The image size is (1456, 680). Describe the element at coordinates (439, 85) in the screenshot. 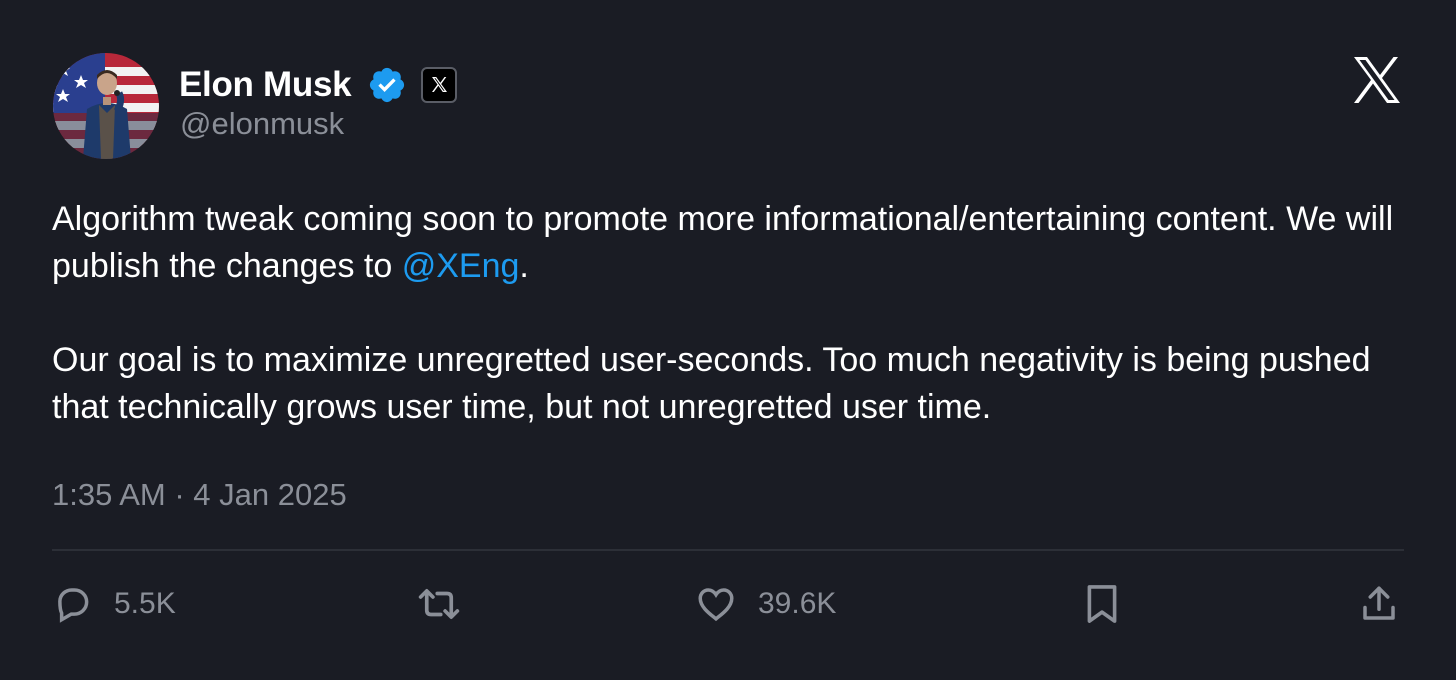

I see `affiliate-x-icon` at that location.